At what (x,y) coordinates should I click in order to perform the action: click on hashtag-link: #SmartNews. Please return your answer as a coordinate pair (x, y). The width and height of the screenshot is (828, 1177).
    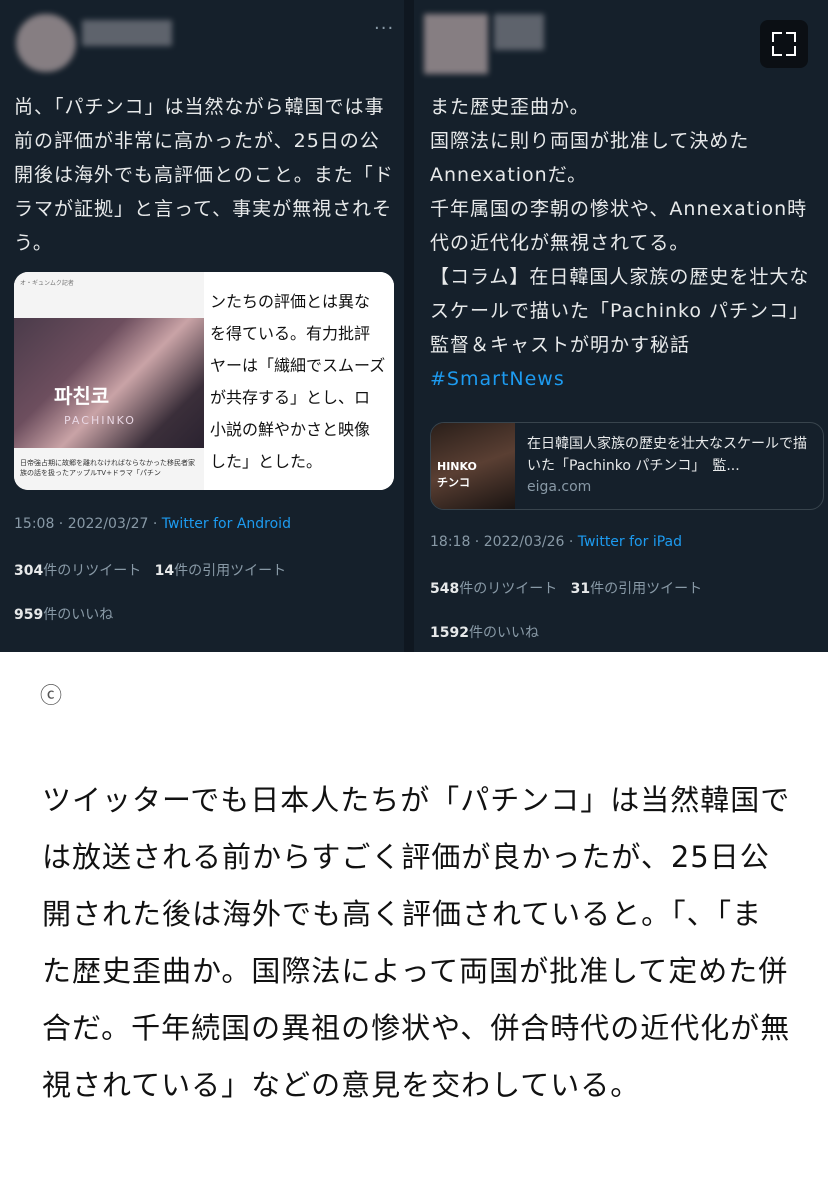
    Looking at the image, I should click on (497, 379).